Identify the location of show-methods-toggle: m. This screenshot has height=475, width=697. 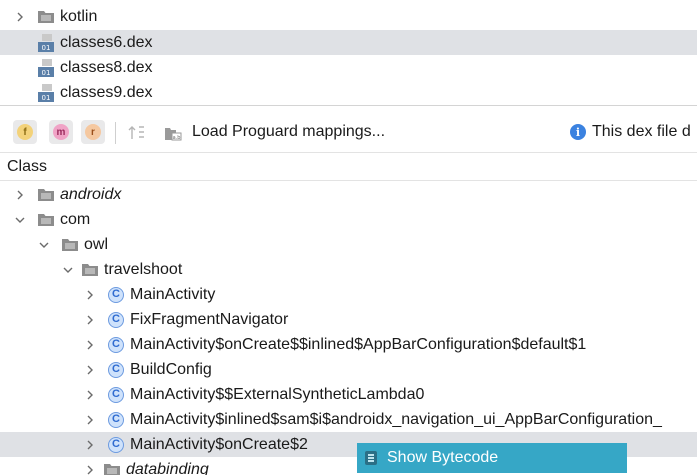
(61, 132).